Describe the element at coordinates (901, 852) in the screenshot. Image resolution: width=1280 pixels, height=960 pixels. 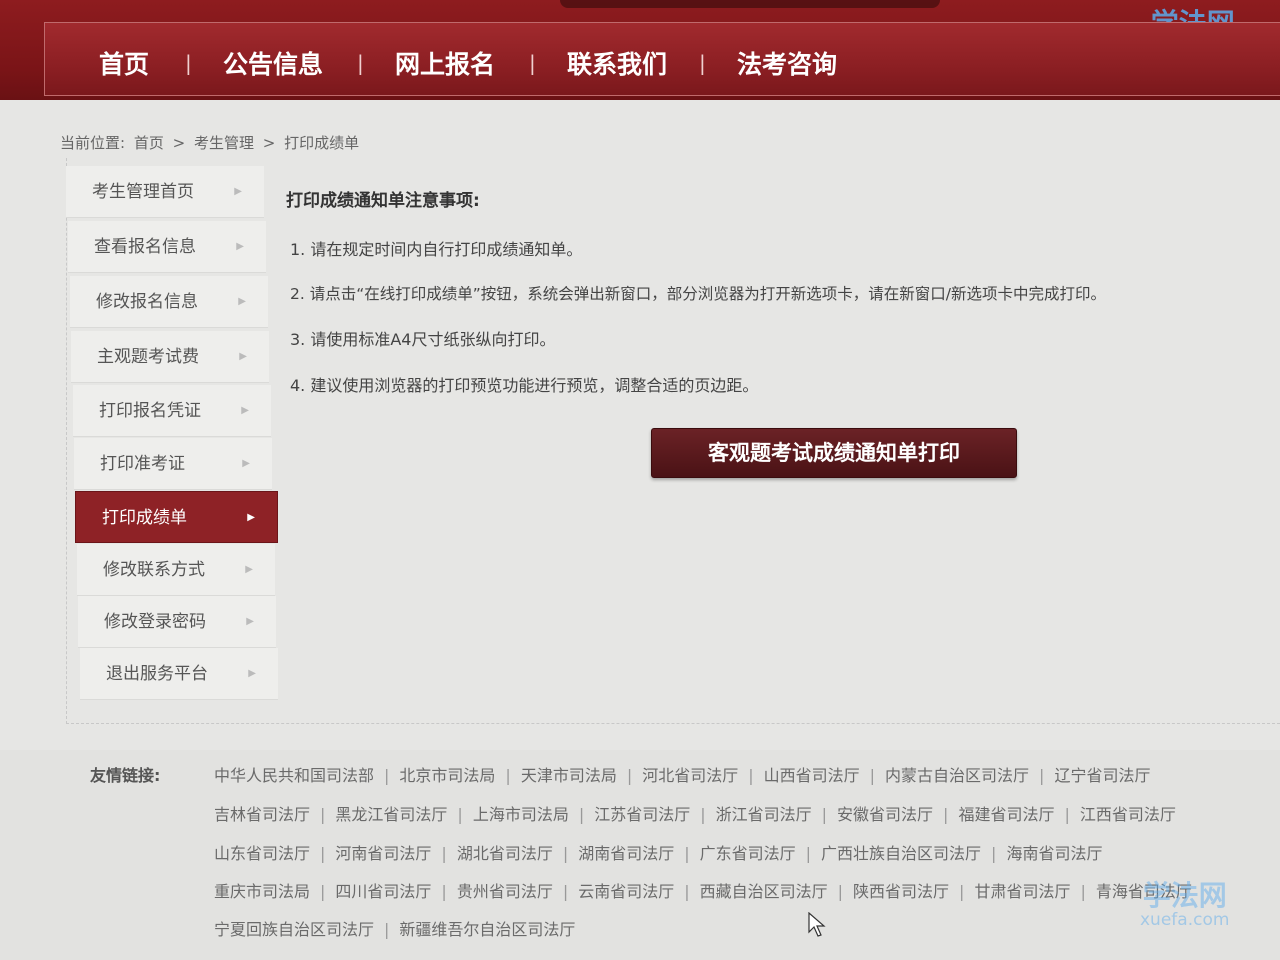
I see `link-item: 广西壮族自治区司法厅` at that location.